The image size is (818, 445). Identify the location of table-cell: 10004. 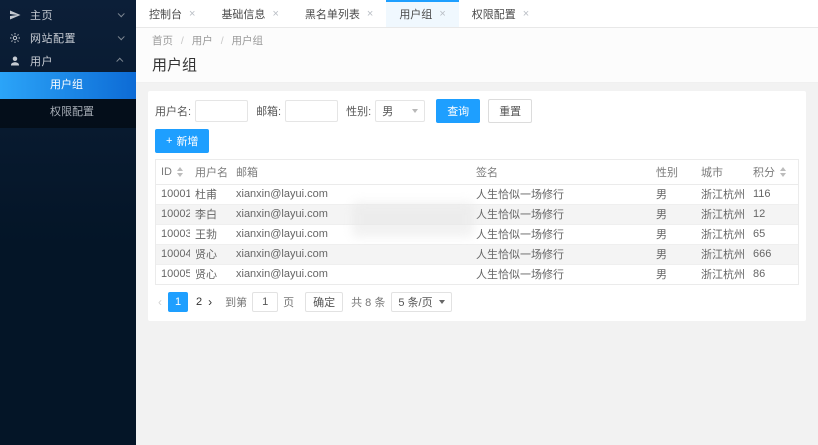
(173, 253).